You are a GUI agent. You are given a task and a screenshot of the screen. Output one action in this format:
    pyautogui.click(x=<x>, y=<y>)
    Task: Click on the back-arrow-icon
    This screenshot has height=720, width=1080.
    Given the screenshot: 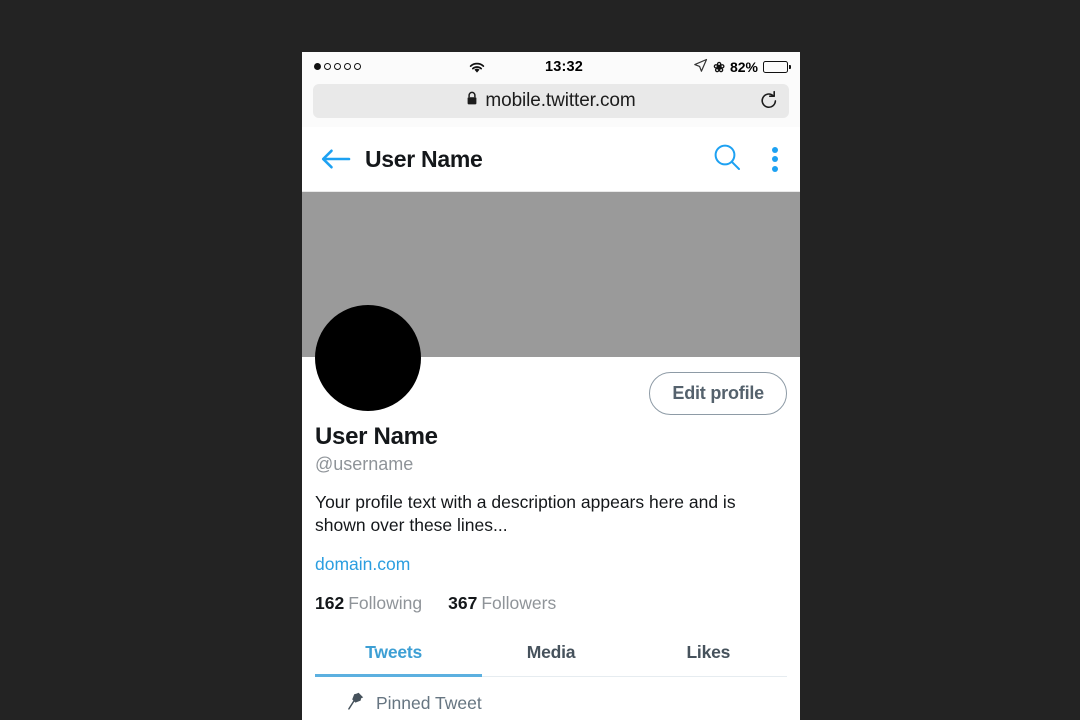 What is the action you would take?
    pyautogui.click(x=342, y=159)
    